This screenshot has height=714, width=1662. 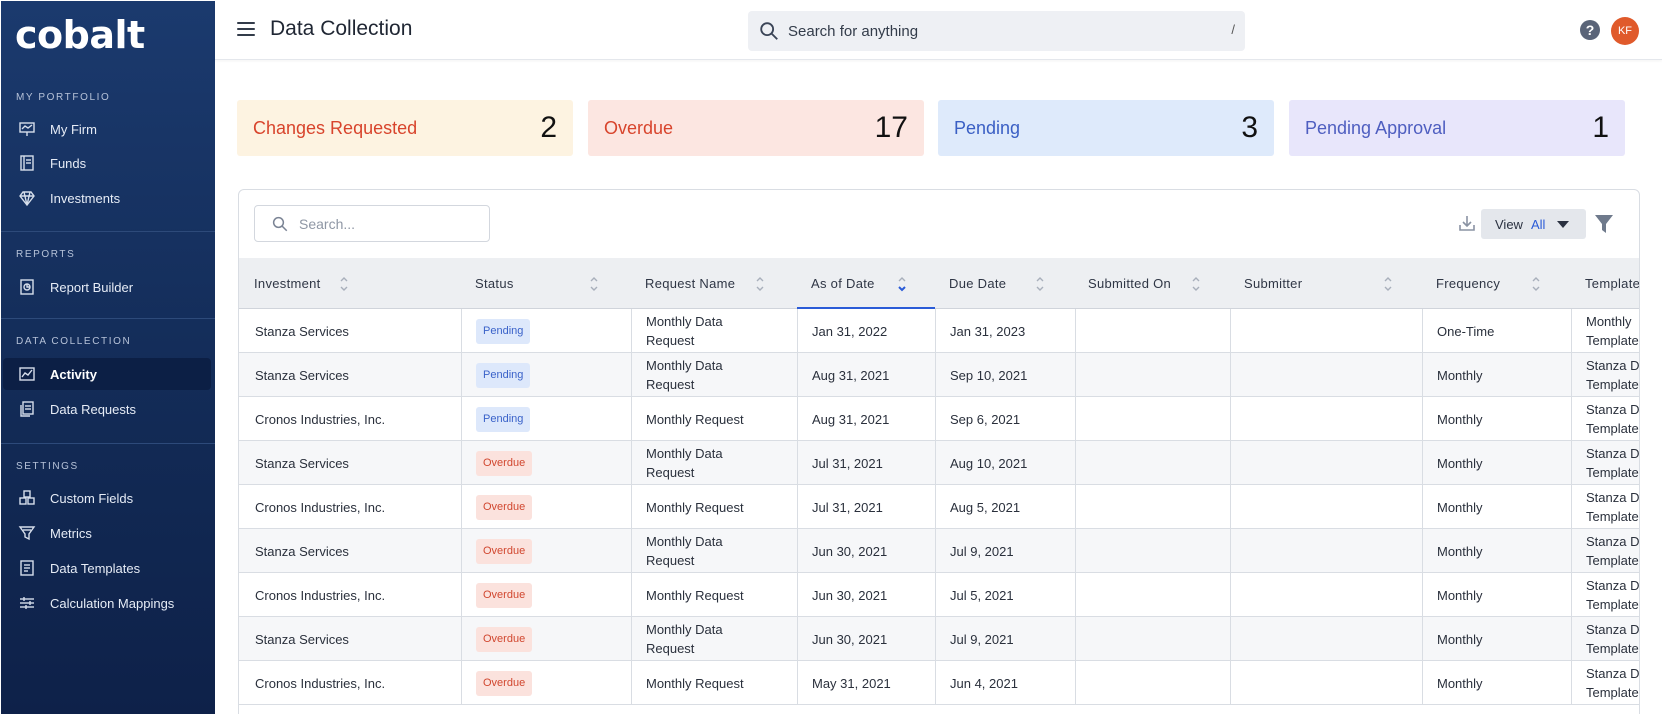 I want to click on sidebar-item-label: Investments, so click(x=85, y=198).